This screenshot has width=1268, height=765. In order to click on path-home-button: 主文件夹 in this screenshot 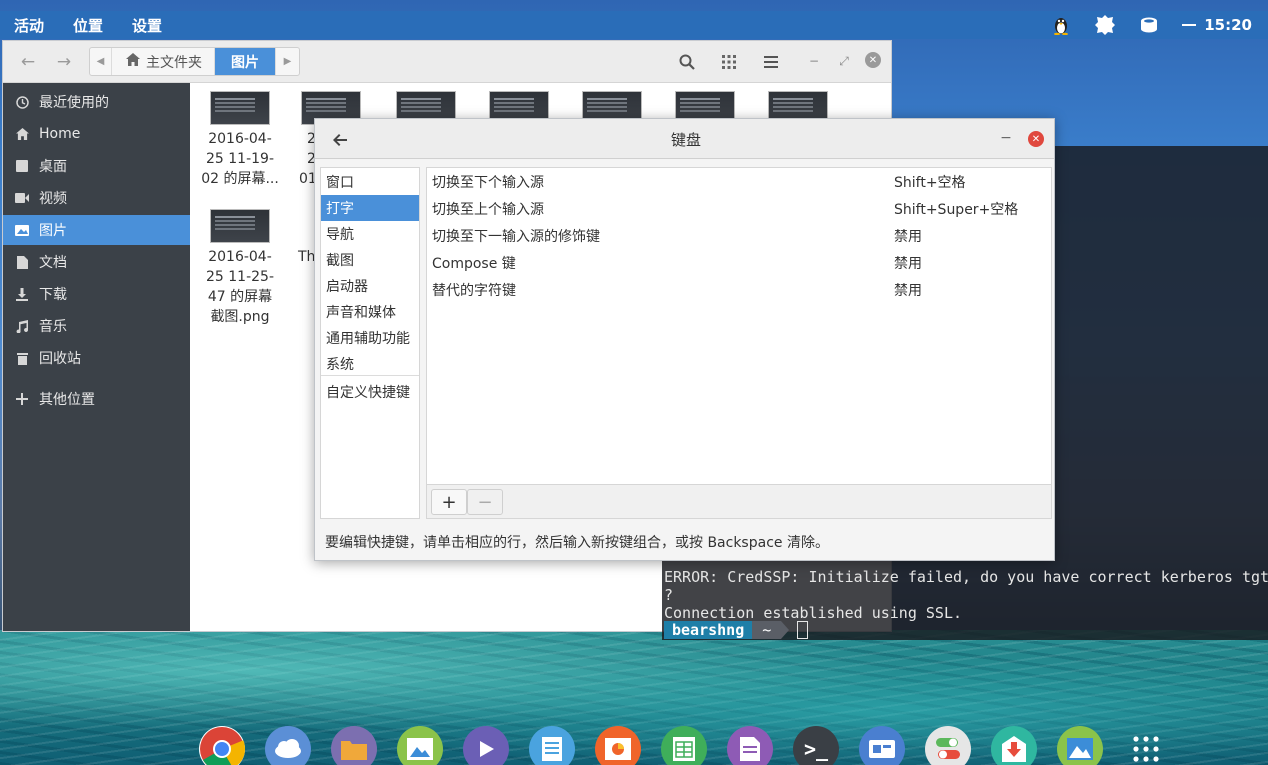, I will do `click(163, 61)`.